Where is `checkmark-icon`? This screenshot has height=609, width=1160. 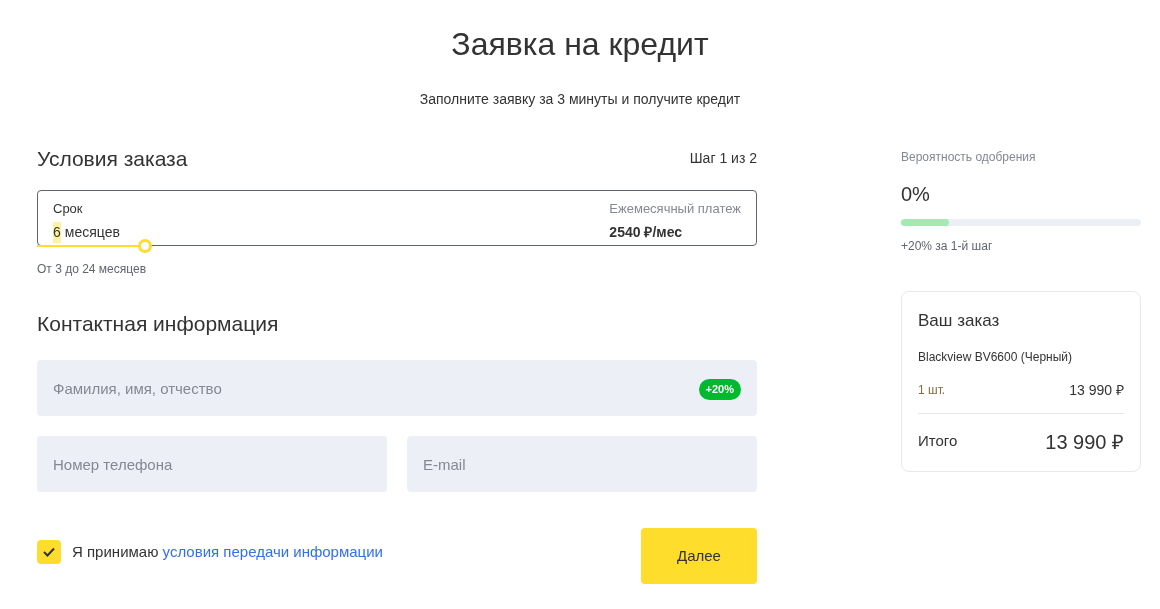
checkmark-icon is located at coordinates (49, 552).